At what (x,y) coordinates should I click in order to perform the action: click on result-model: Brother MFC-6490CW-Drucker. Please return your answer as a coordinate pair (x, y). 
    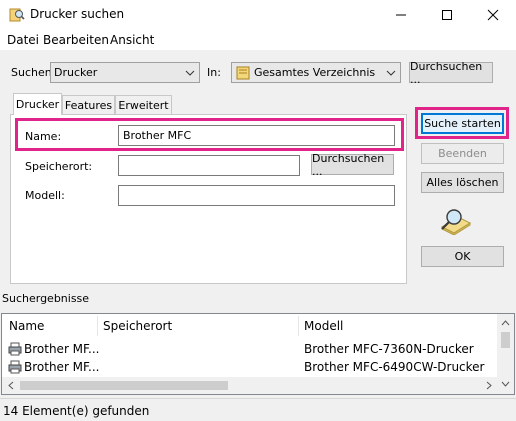
    Looking at the image, I should click on (394, 367).